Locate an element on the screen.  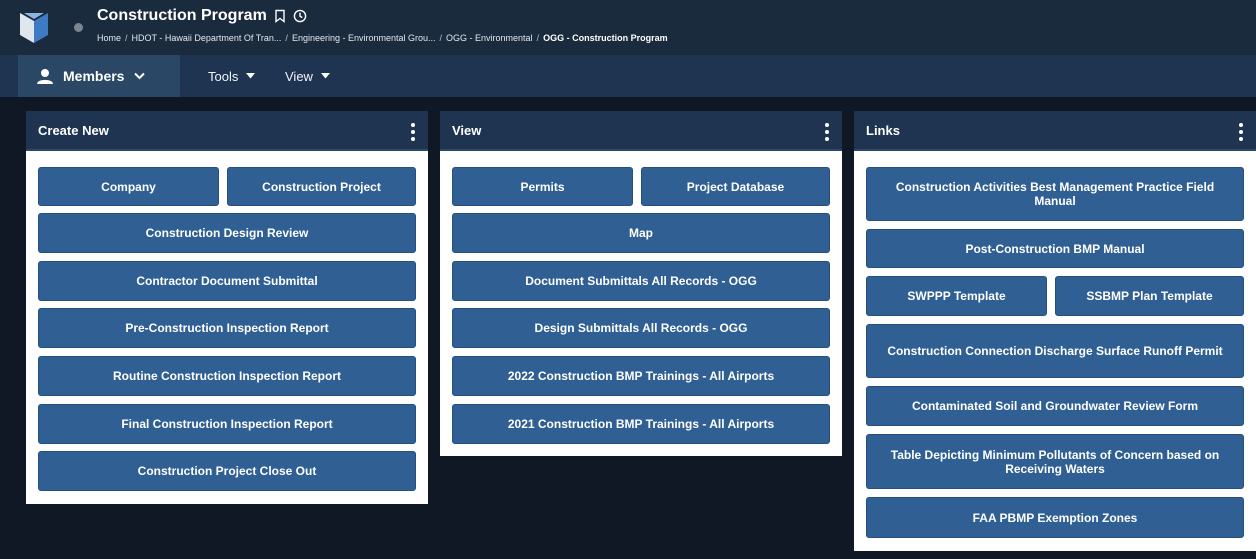
members-menu: Members is located at coordinates (99, 76).